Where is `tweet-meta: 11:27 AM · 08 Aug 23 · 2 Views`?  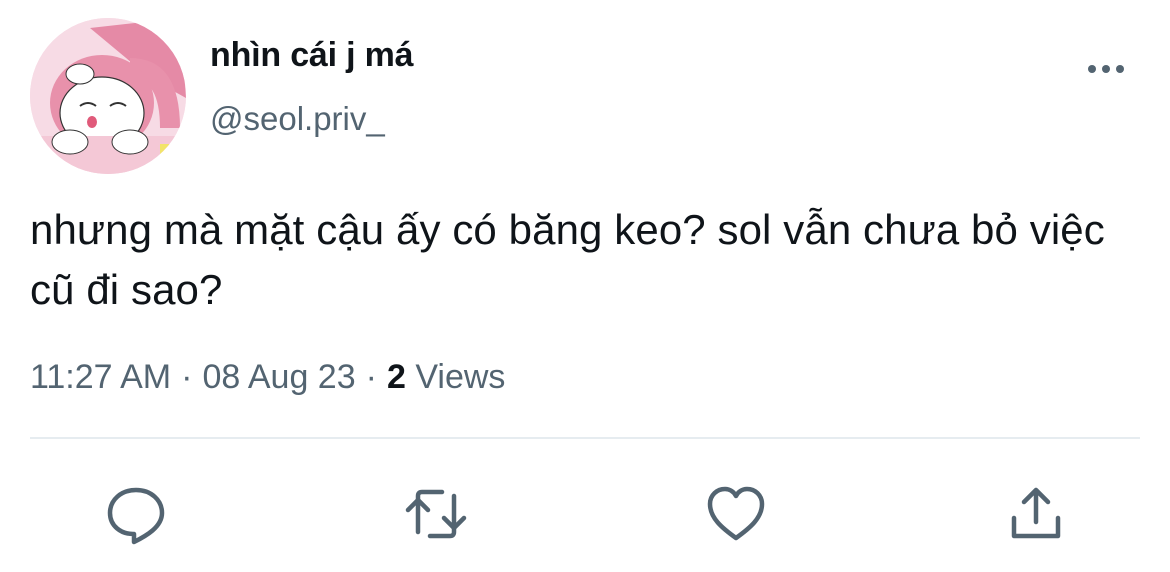 tweet-meta: 11:27 AM · 08 Aug 23 · 2 Views is located at coordinates (267, 377).